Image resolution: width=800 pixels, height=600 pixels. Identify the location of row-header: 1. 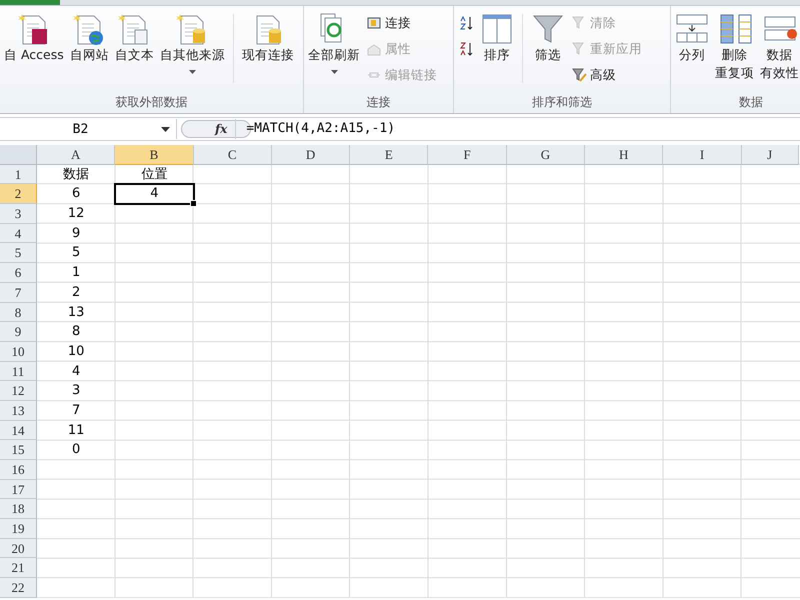
(18, 174).